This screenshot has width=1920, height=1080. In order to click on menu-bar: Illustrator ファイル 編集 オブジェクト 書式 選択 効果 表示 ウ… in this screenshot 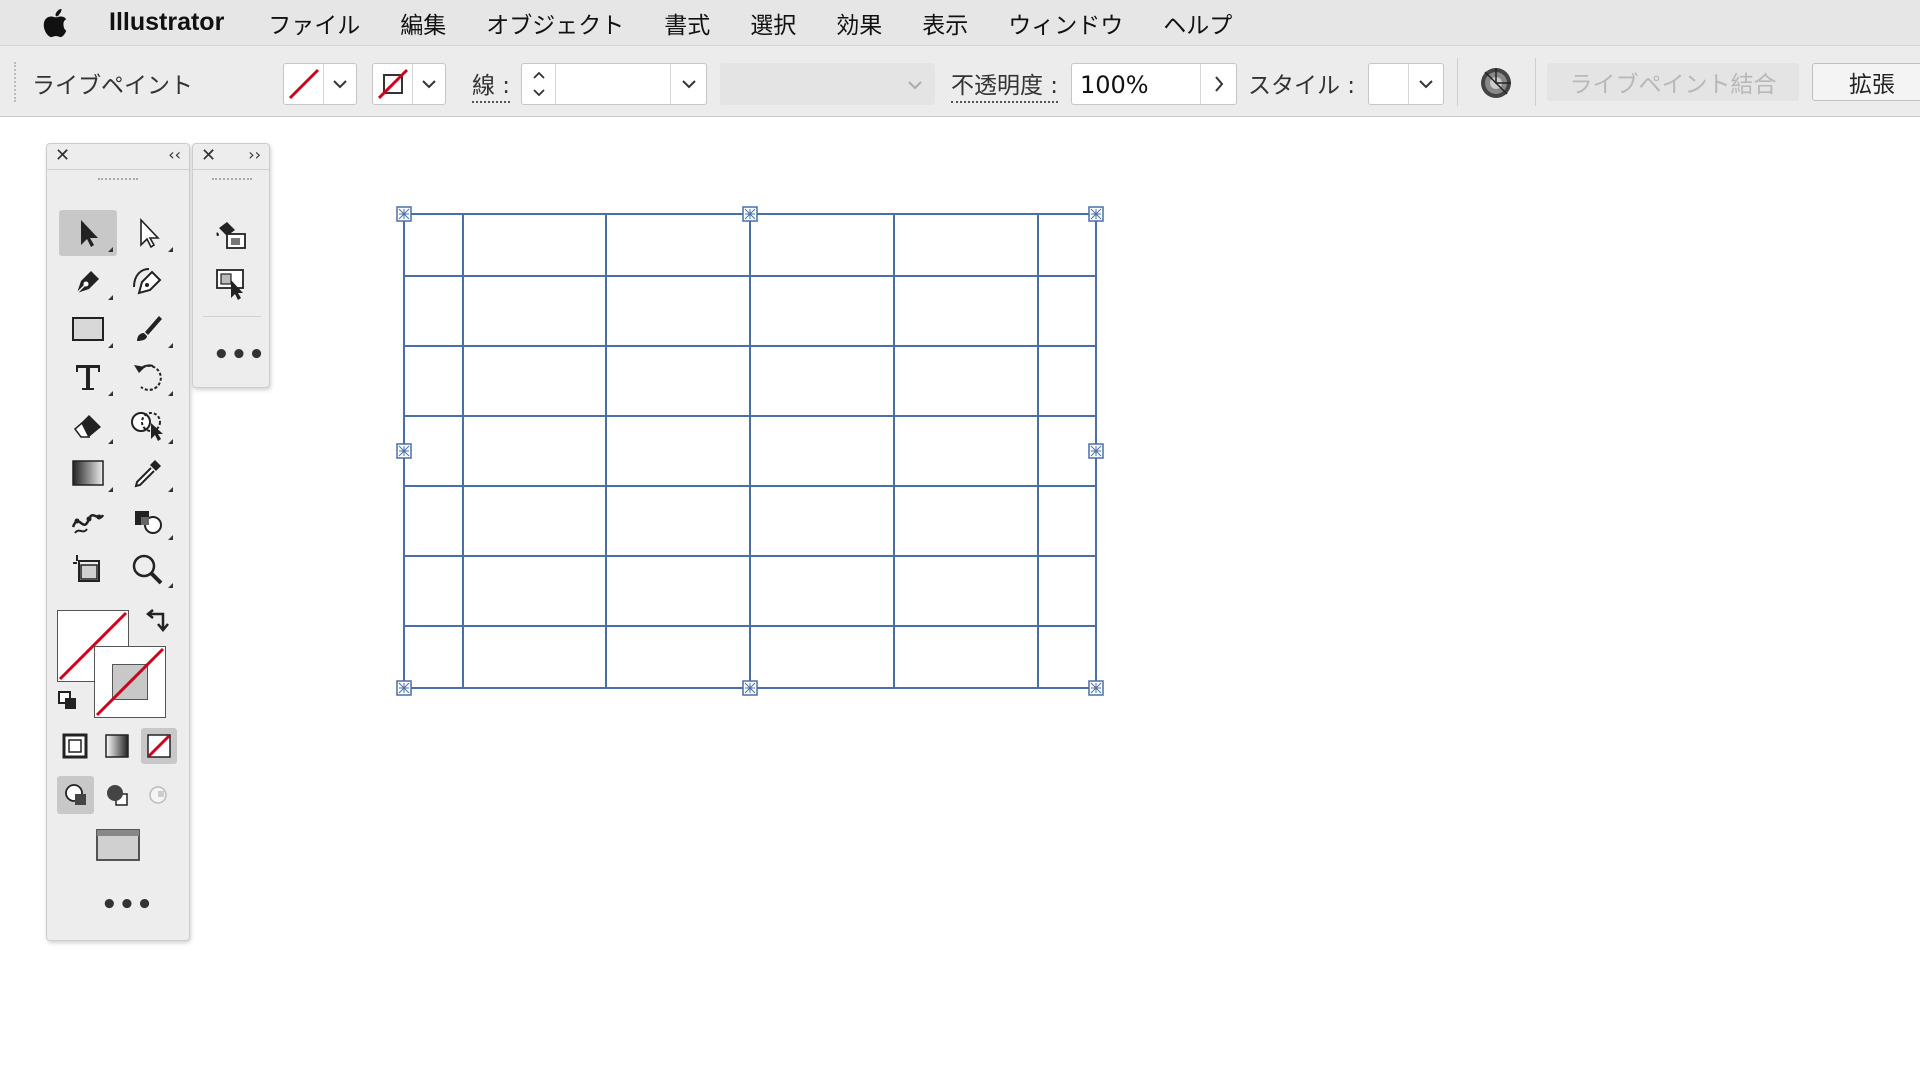, I will do `click(960, 22)`.